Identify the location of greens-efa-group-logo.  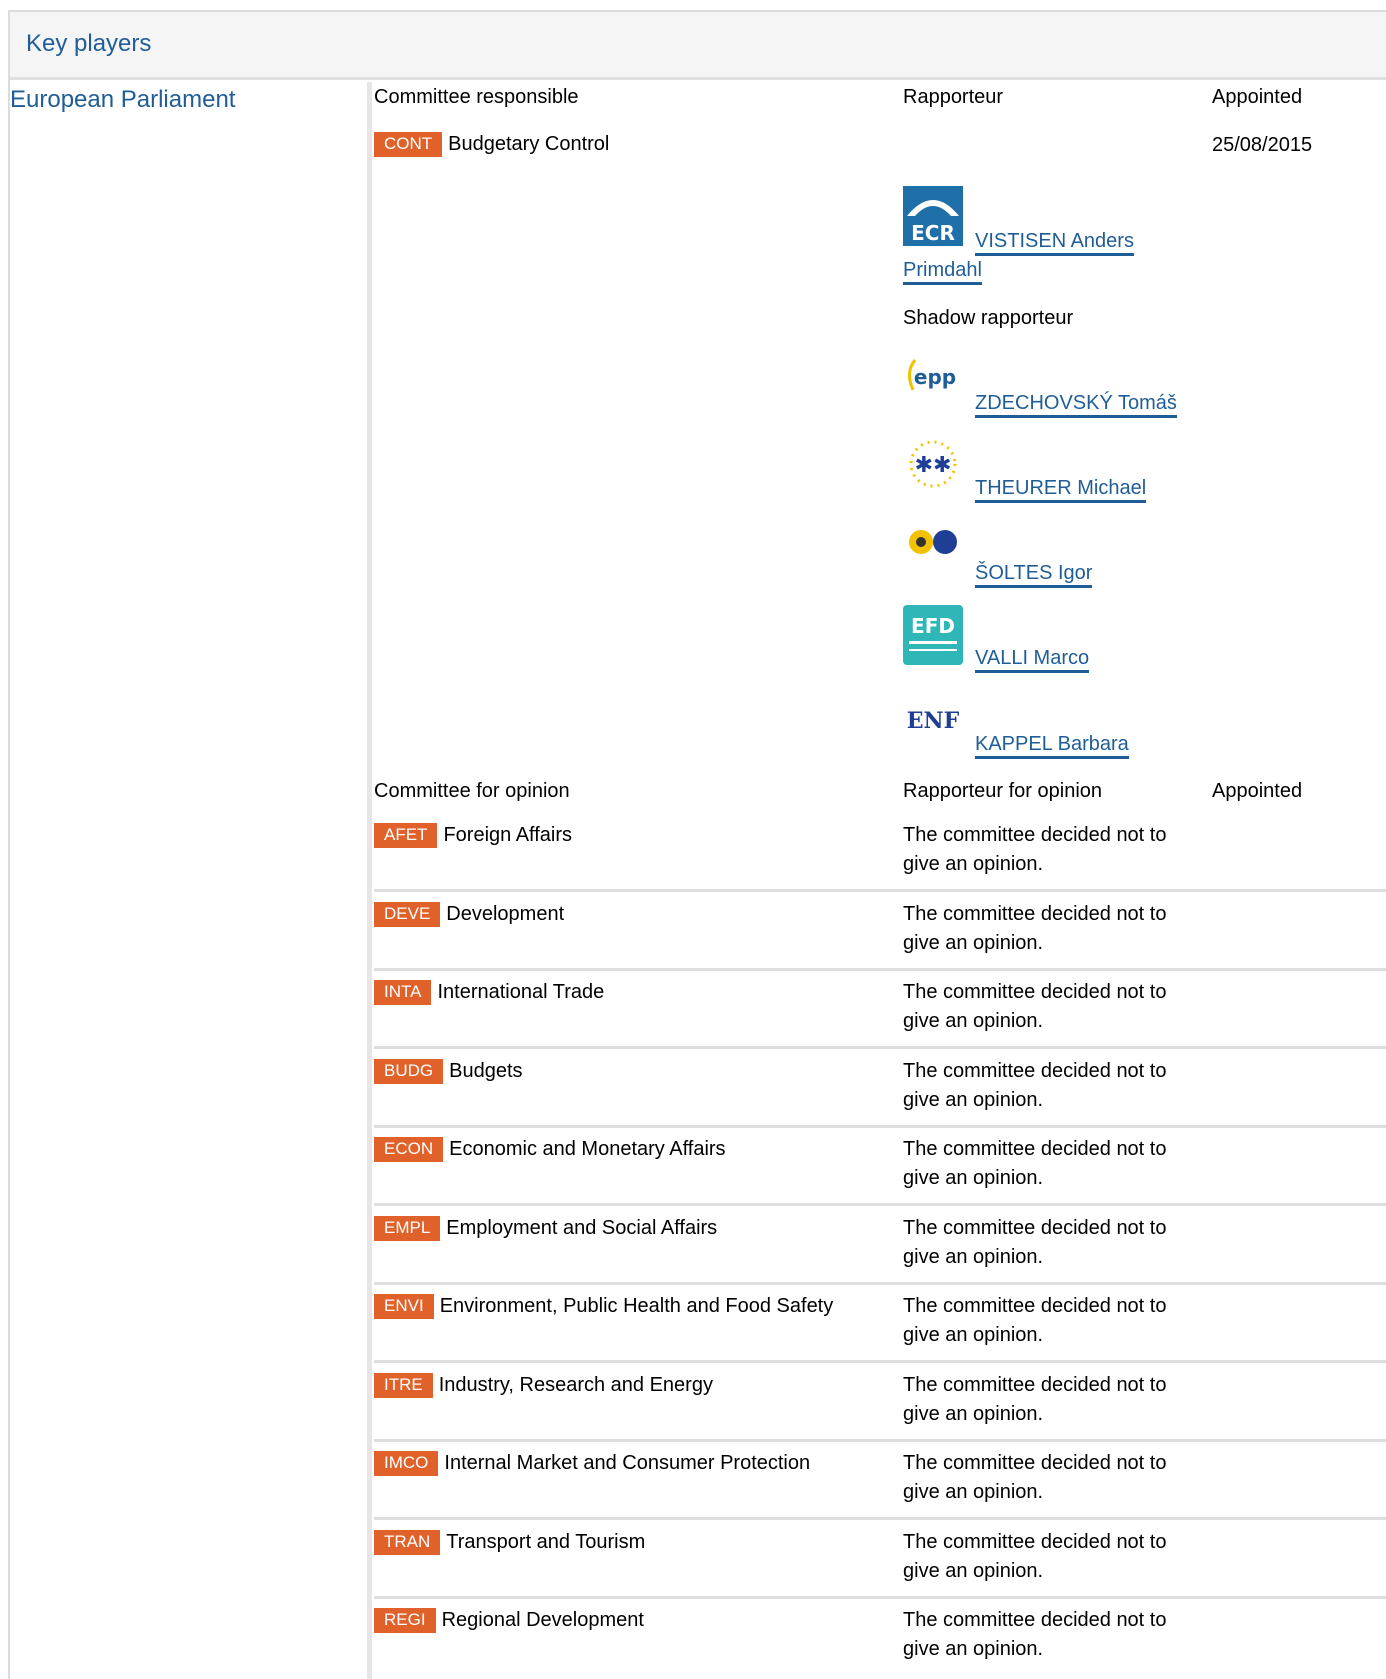
(933, 550).